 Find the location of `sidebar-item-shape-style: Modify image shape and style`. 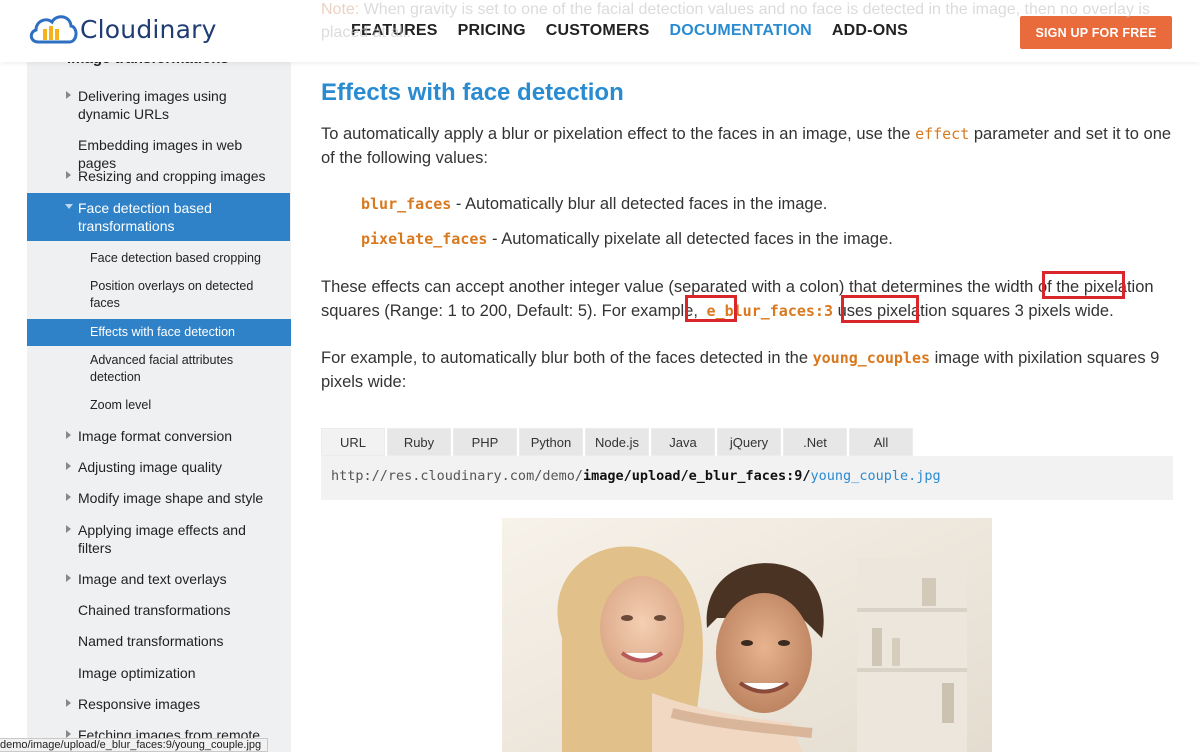

sidebar-item-shape-style: Modify image shape and style is located at coordinates (159, 498).